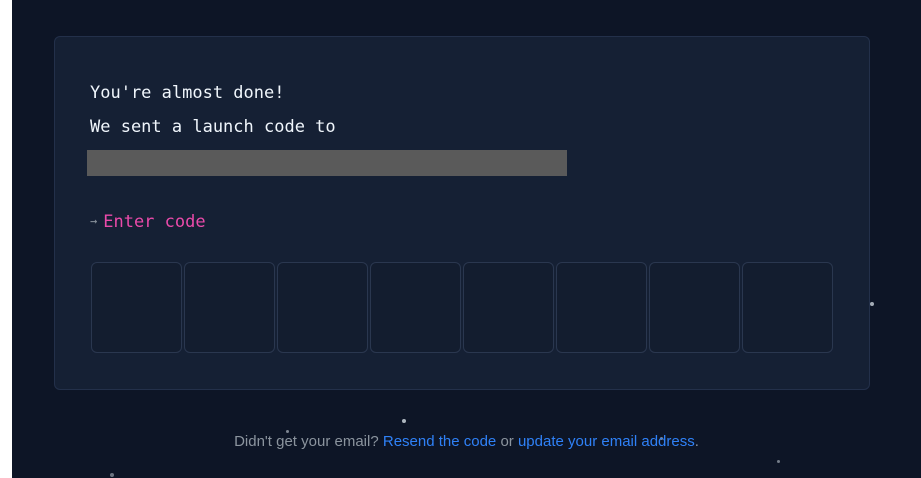 This screenshot has width=921, height=478. Describe the element at coordinates (696, 441) in the screenshot. I see `footer-suffix: .` at that location.